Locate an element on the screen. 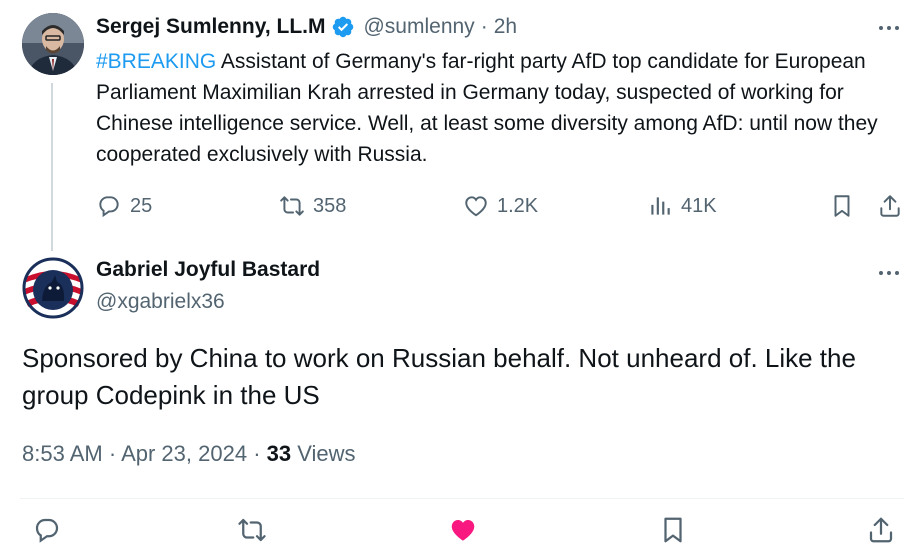 The width and height of the screenshot is (918, 550). heart-filled-icon is located at coordinates (463, 530).